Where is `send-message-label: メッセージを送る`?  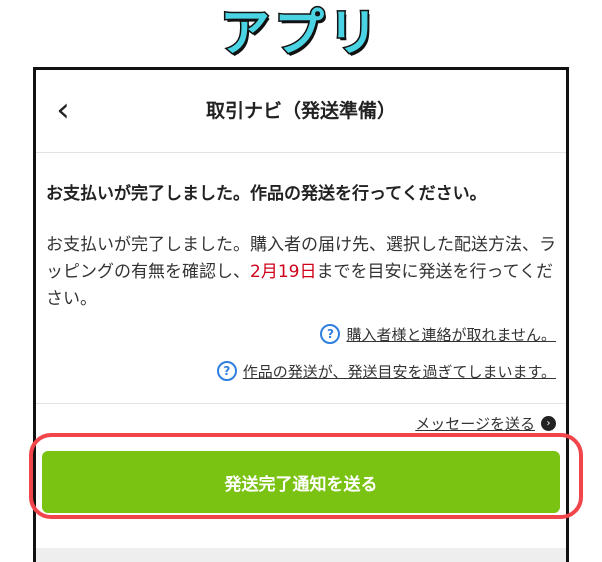
send-message-label: メッセージを送る is located at coordinates (475, 423).